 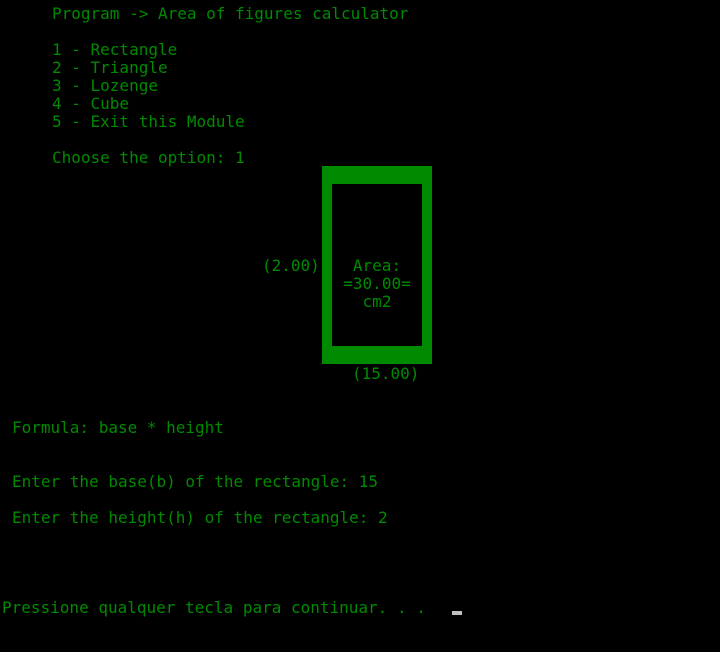 I want to click on menu-option-cube: 4 - Cube, so click(x=91, y=103).